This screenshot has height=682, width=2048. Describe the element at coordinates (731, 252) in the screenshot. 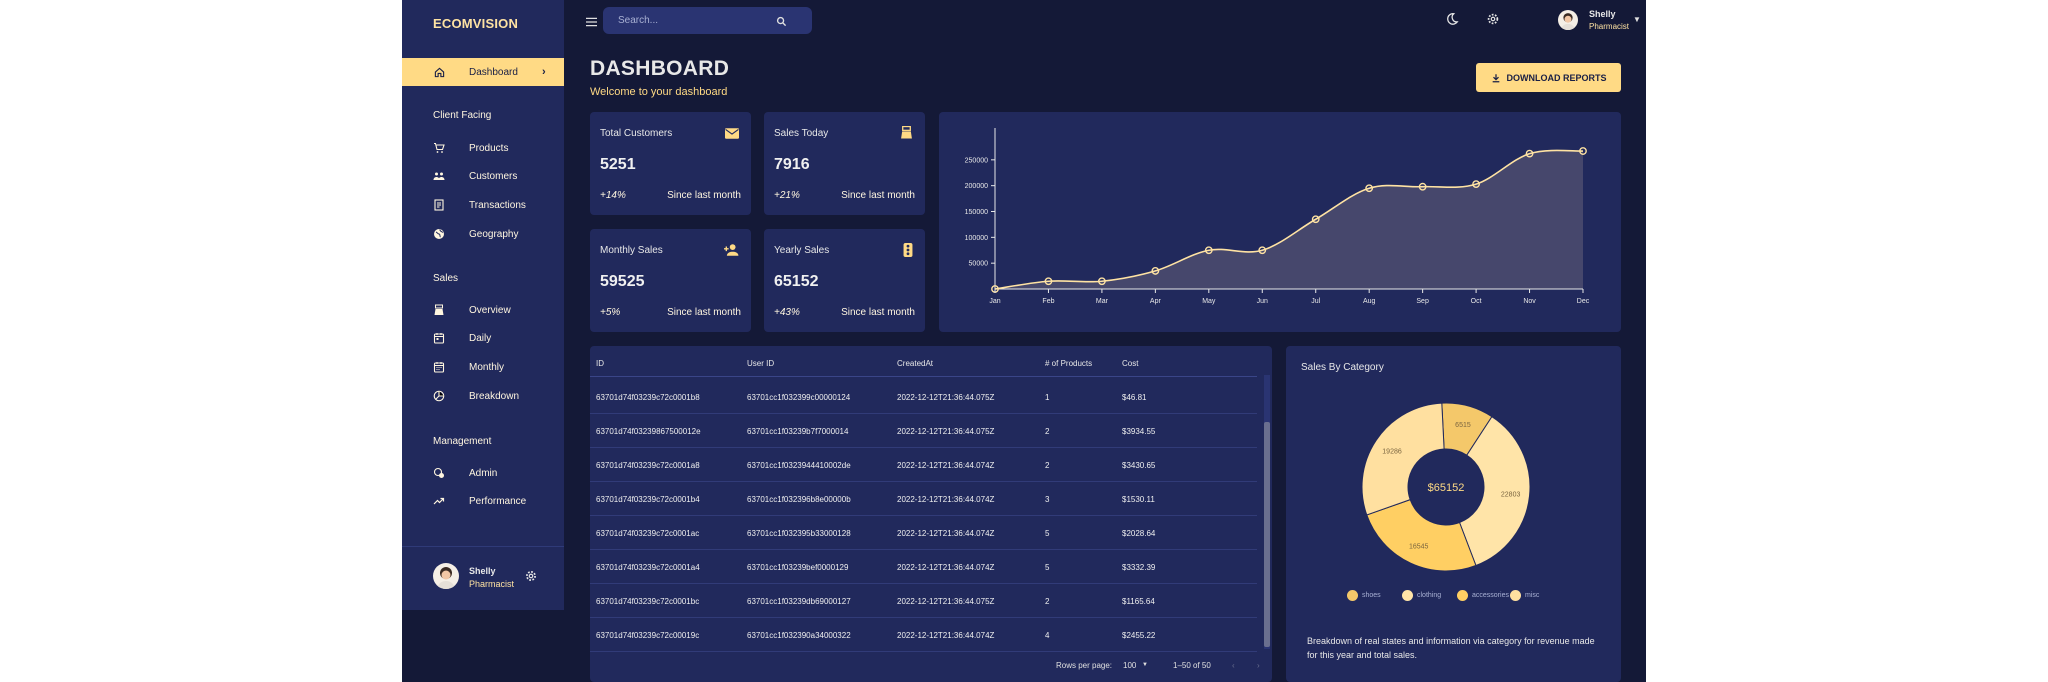

I see `person-add-icon` at that location.